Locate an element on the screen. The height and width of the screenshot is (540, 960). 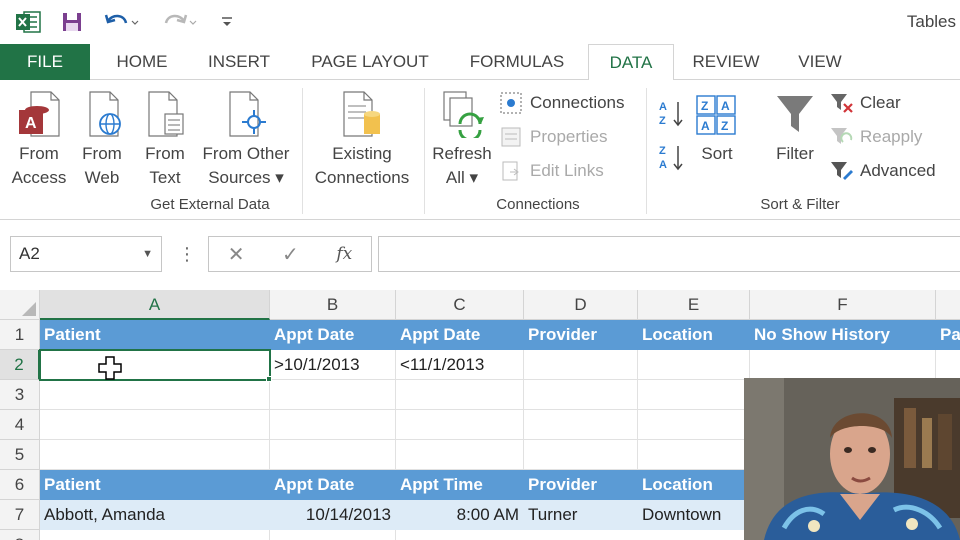
fill-handle is located at coordinates (269, 379).